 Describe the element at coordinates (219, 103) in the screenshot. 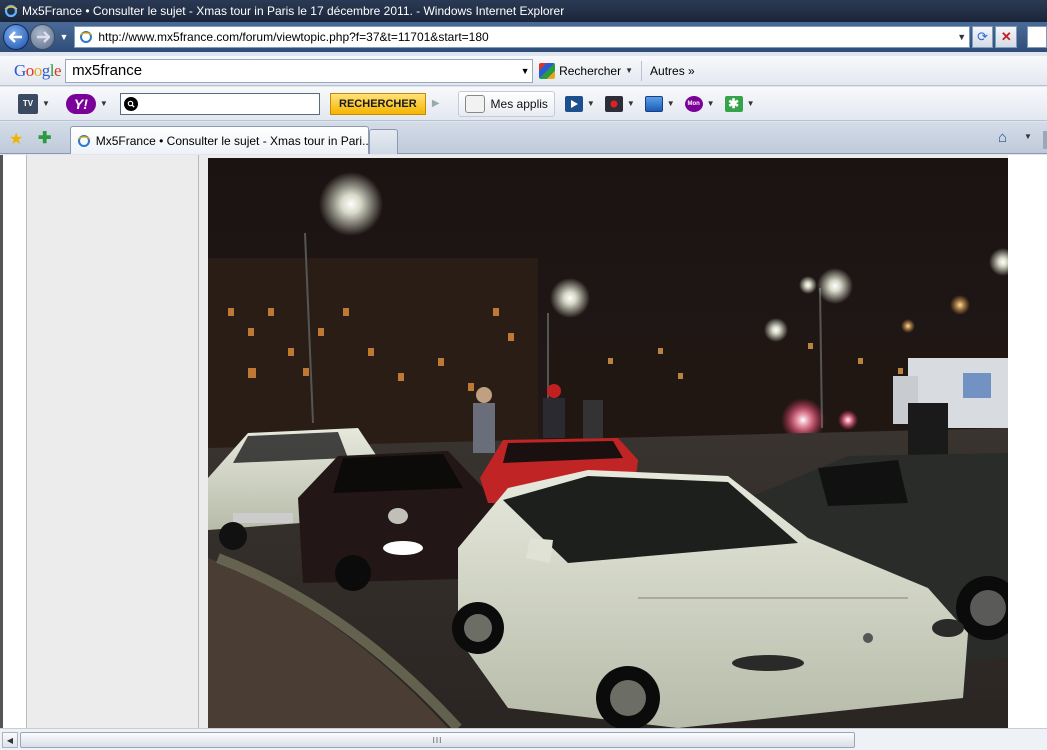

I see `yahoo-search-input` at that location.